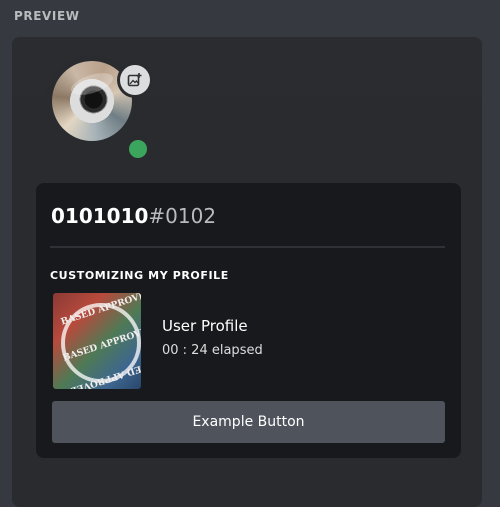 The width and height of the screenshot is (500, 507). Describe the element at coordinates (212, 350) in the screenshot. I see `activity-elapsed-time: 00 : 24 elapsed` at that location.